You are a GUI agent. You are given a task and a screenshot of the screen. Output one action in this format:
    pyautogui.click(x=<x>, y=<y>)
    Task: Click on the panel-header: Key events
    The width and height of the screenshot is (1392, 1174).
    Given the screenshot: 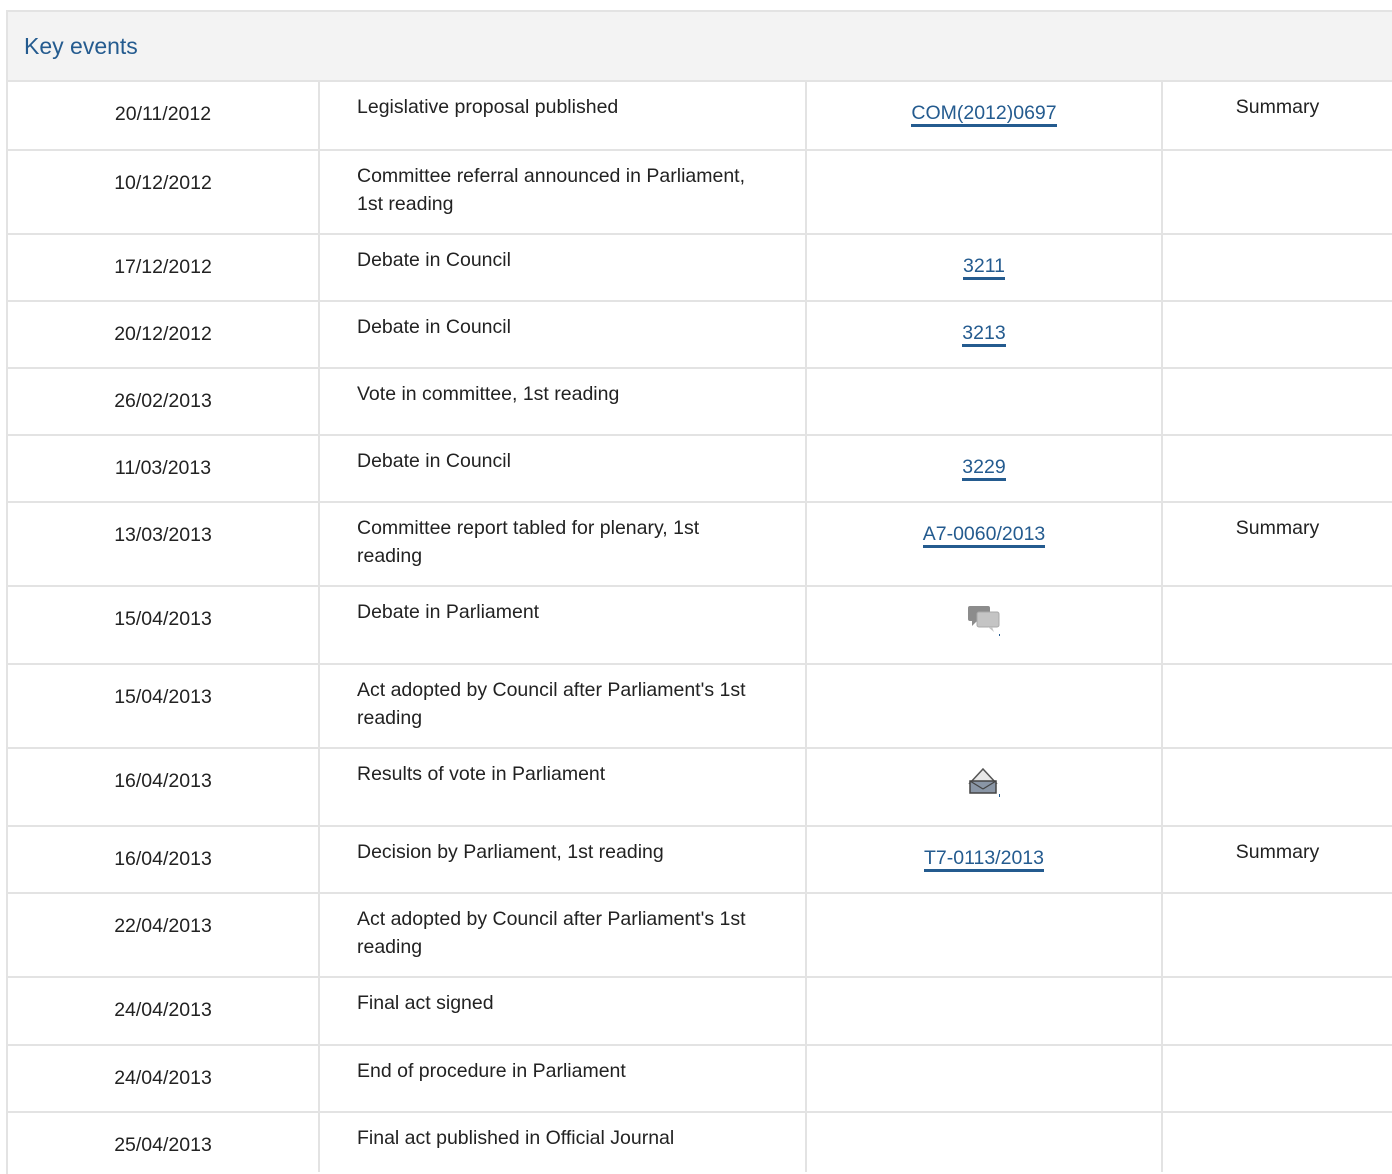 What is the action you would take?
    pyautogui.click(x=700, y=47)
    